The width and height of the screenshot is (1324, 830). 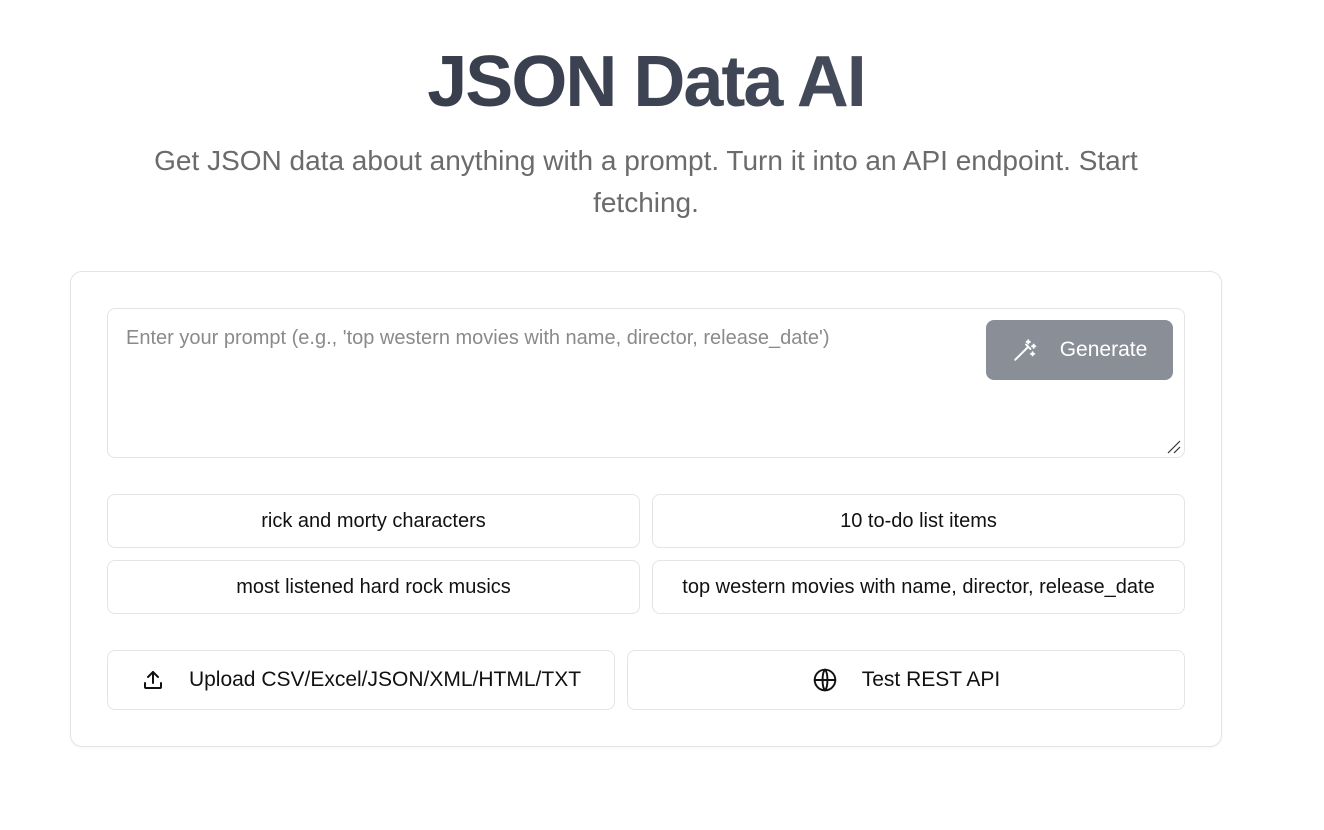 I want to click on upload-file-button: Upload CSV/Excel/JSON/XML/HTML/TXT, so click(x=361, y=680).